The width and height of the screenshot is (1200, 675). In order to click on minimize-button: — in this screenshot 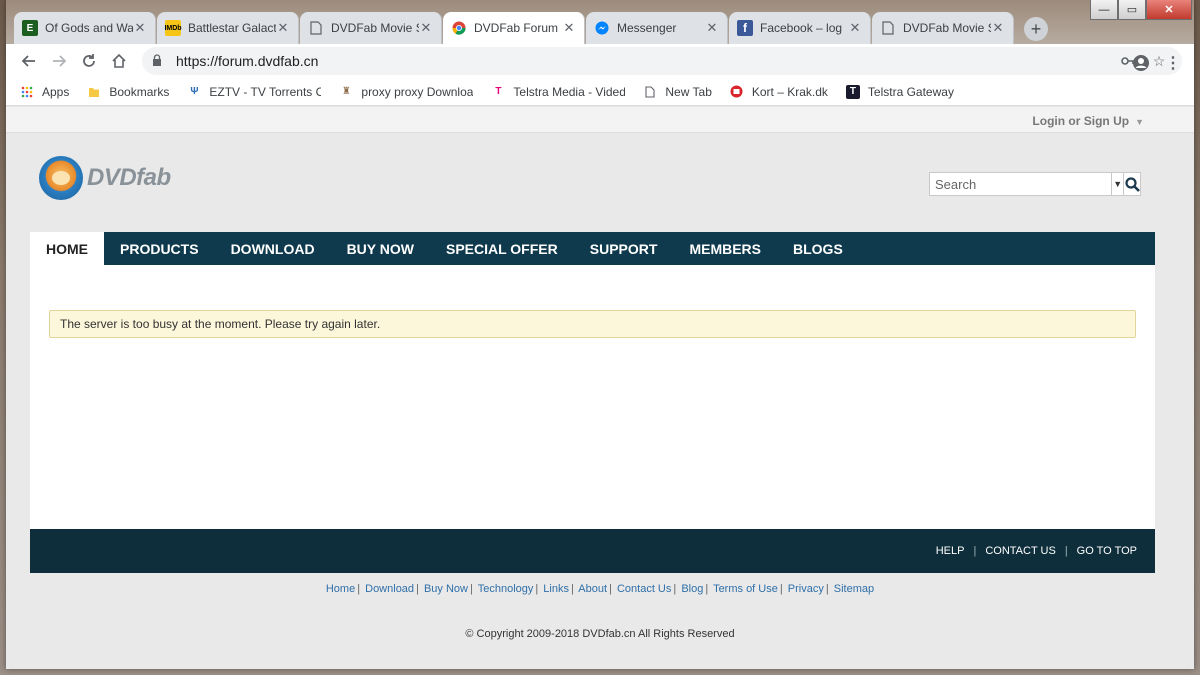, I will do `click(1104, 10)`.